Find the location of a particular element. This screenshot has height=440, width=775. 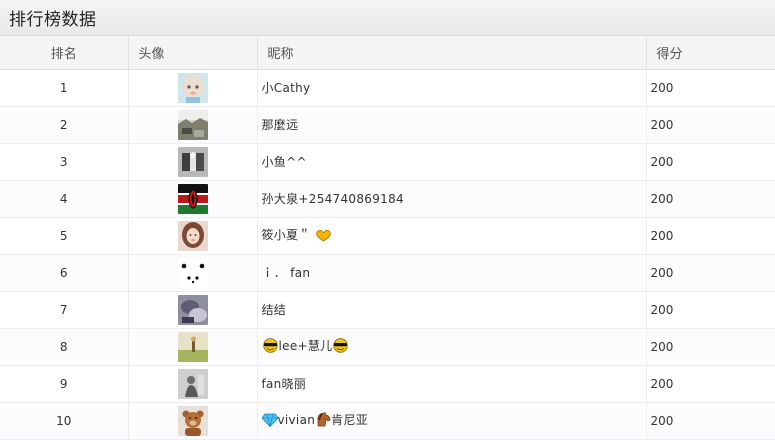

table-row: 7 结结 200 is located at coordinates (387, 310).